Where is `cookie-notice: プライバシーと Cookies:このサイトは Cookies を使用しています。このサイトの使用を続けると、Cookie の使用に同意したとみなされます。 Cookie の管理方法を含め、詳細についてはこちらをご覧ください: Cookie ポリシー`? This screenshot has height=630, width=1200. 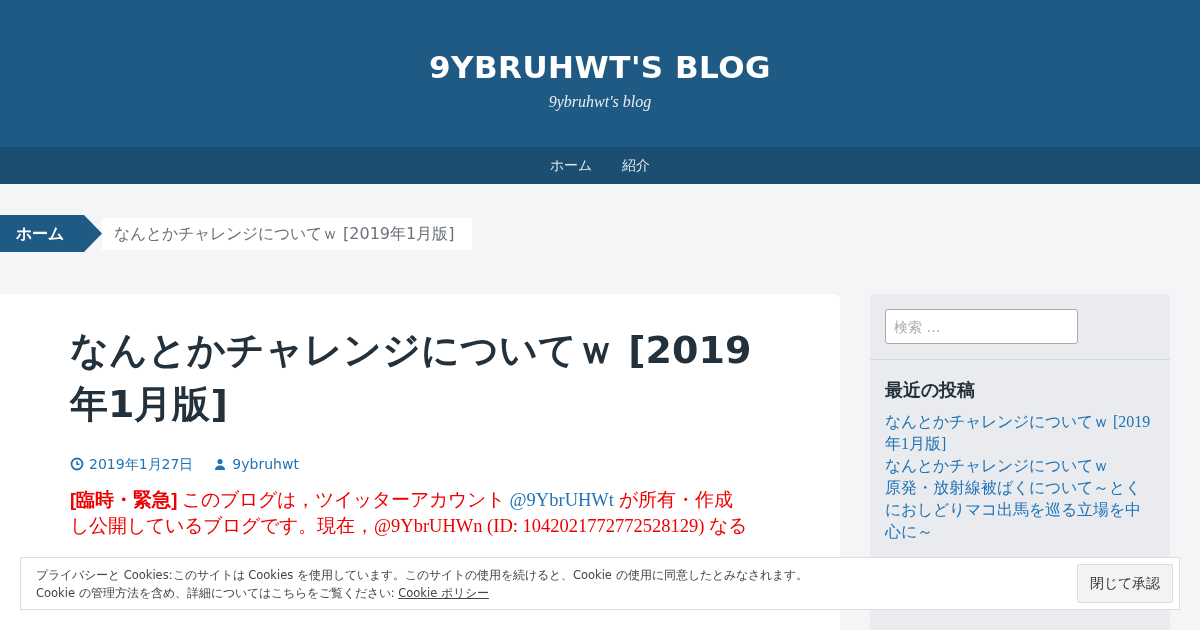
cookie-notice: プライバシーと Cookies:このサイトは Cookies を使用しています。このサイトの使用を続けると、Cookie の使用に同意したとみなされます。 Cookie の管理方法を含め、詳細についてはこちらをご覧ください: Cookie ポリシー is located at coordinates (422, 584).